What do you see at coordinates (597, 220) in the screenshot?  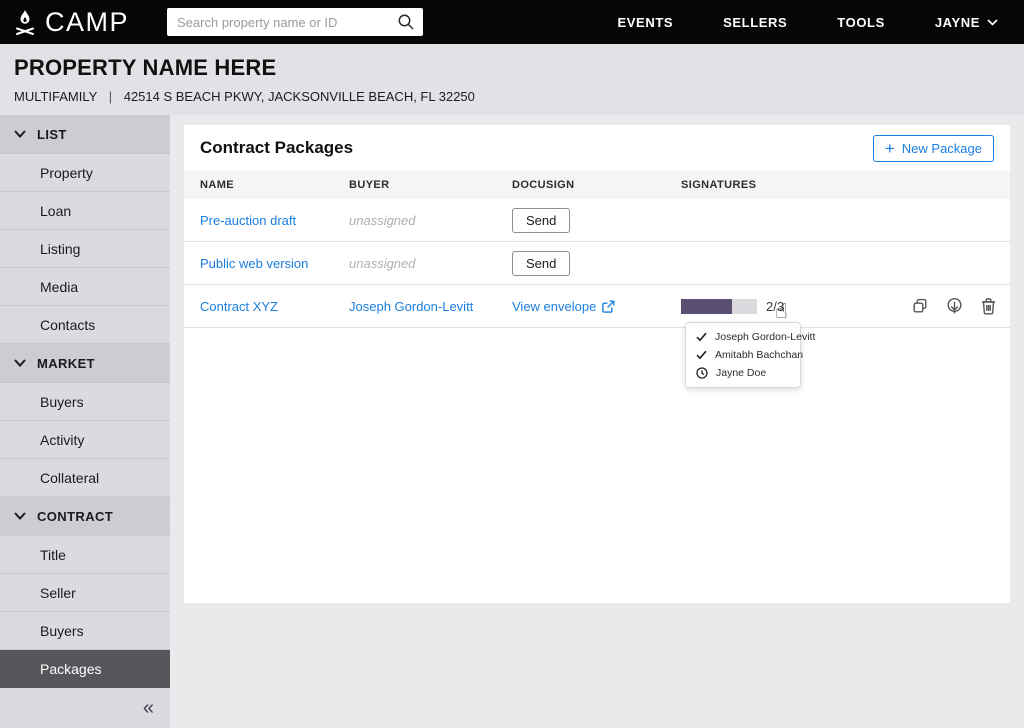 I see `table-row: Pre-auction draft unassigned Send` at bounding box center [597, 220].